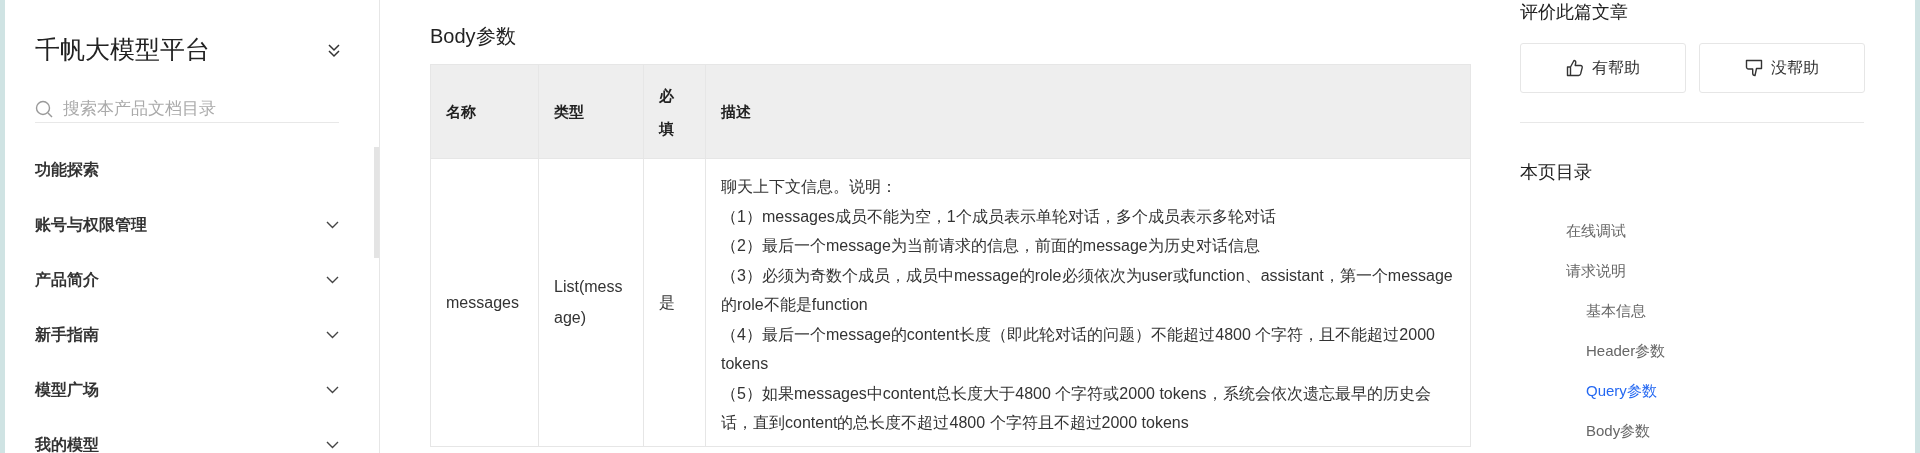 This screenshot has height=453, width=1920. Describe the element at coordinates (484, 111) in the screenshot. I see `column-header: 名称` at that location.